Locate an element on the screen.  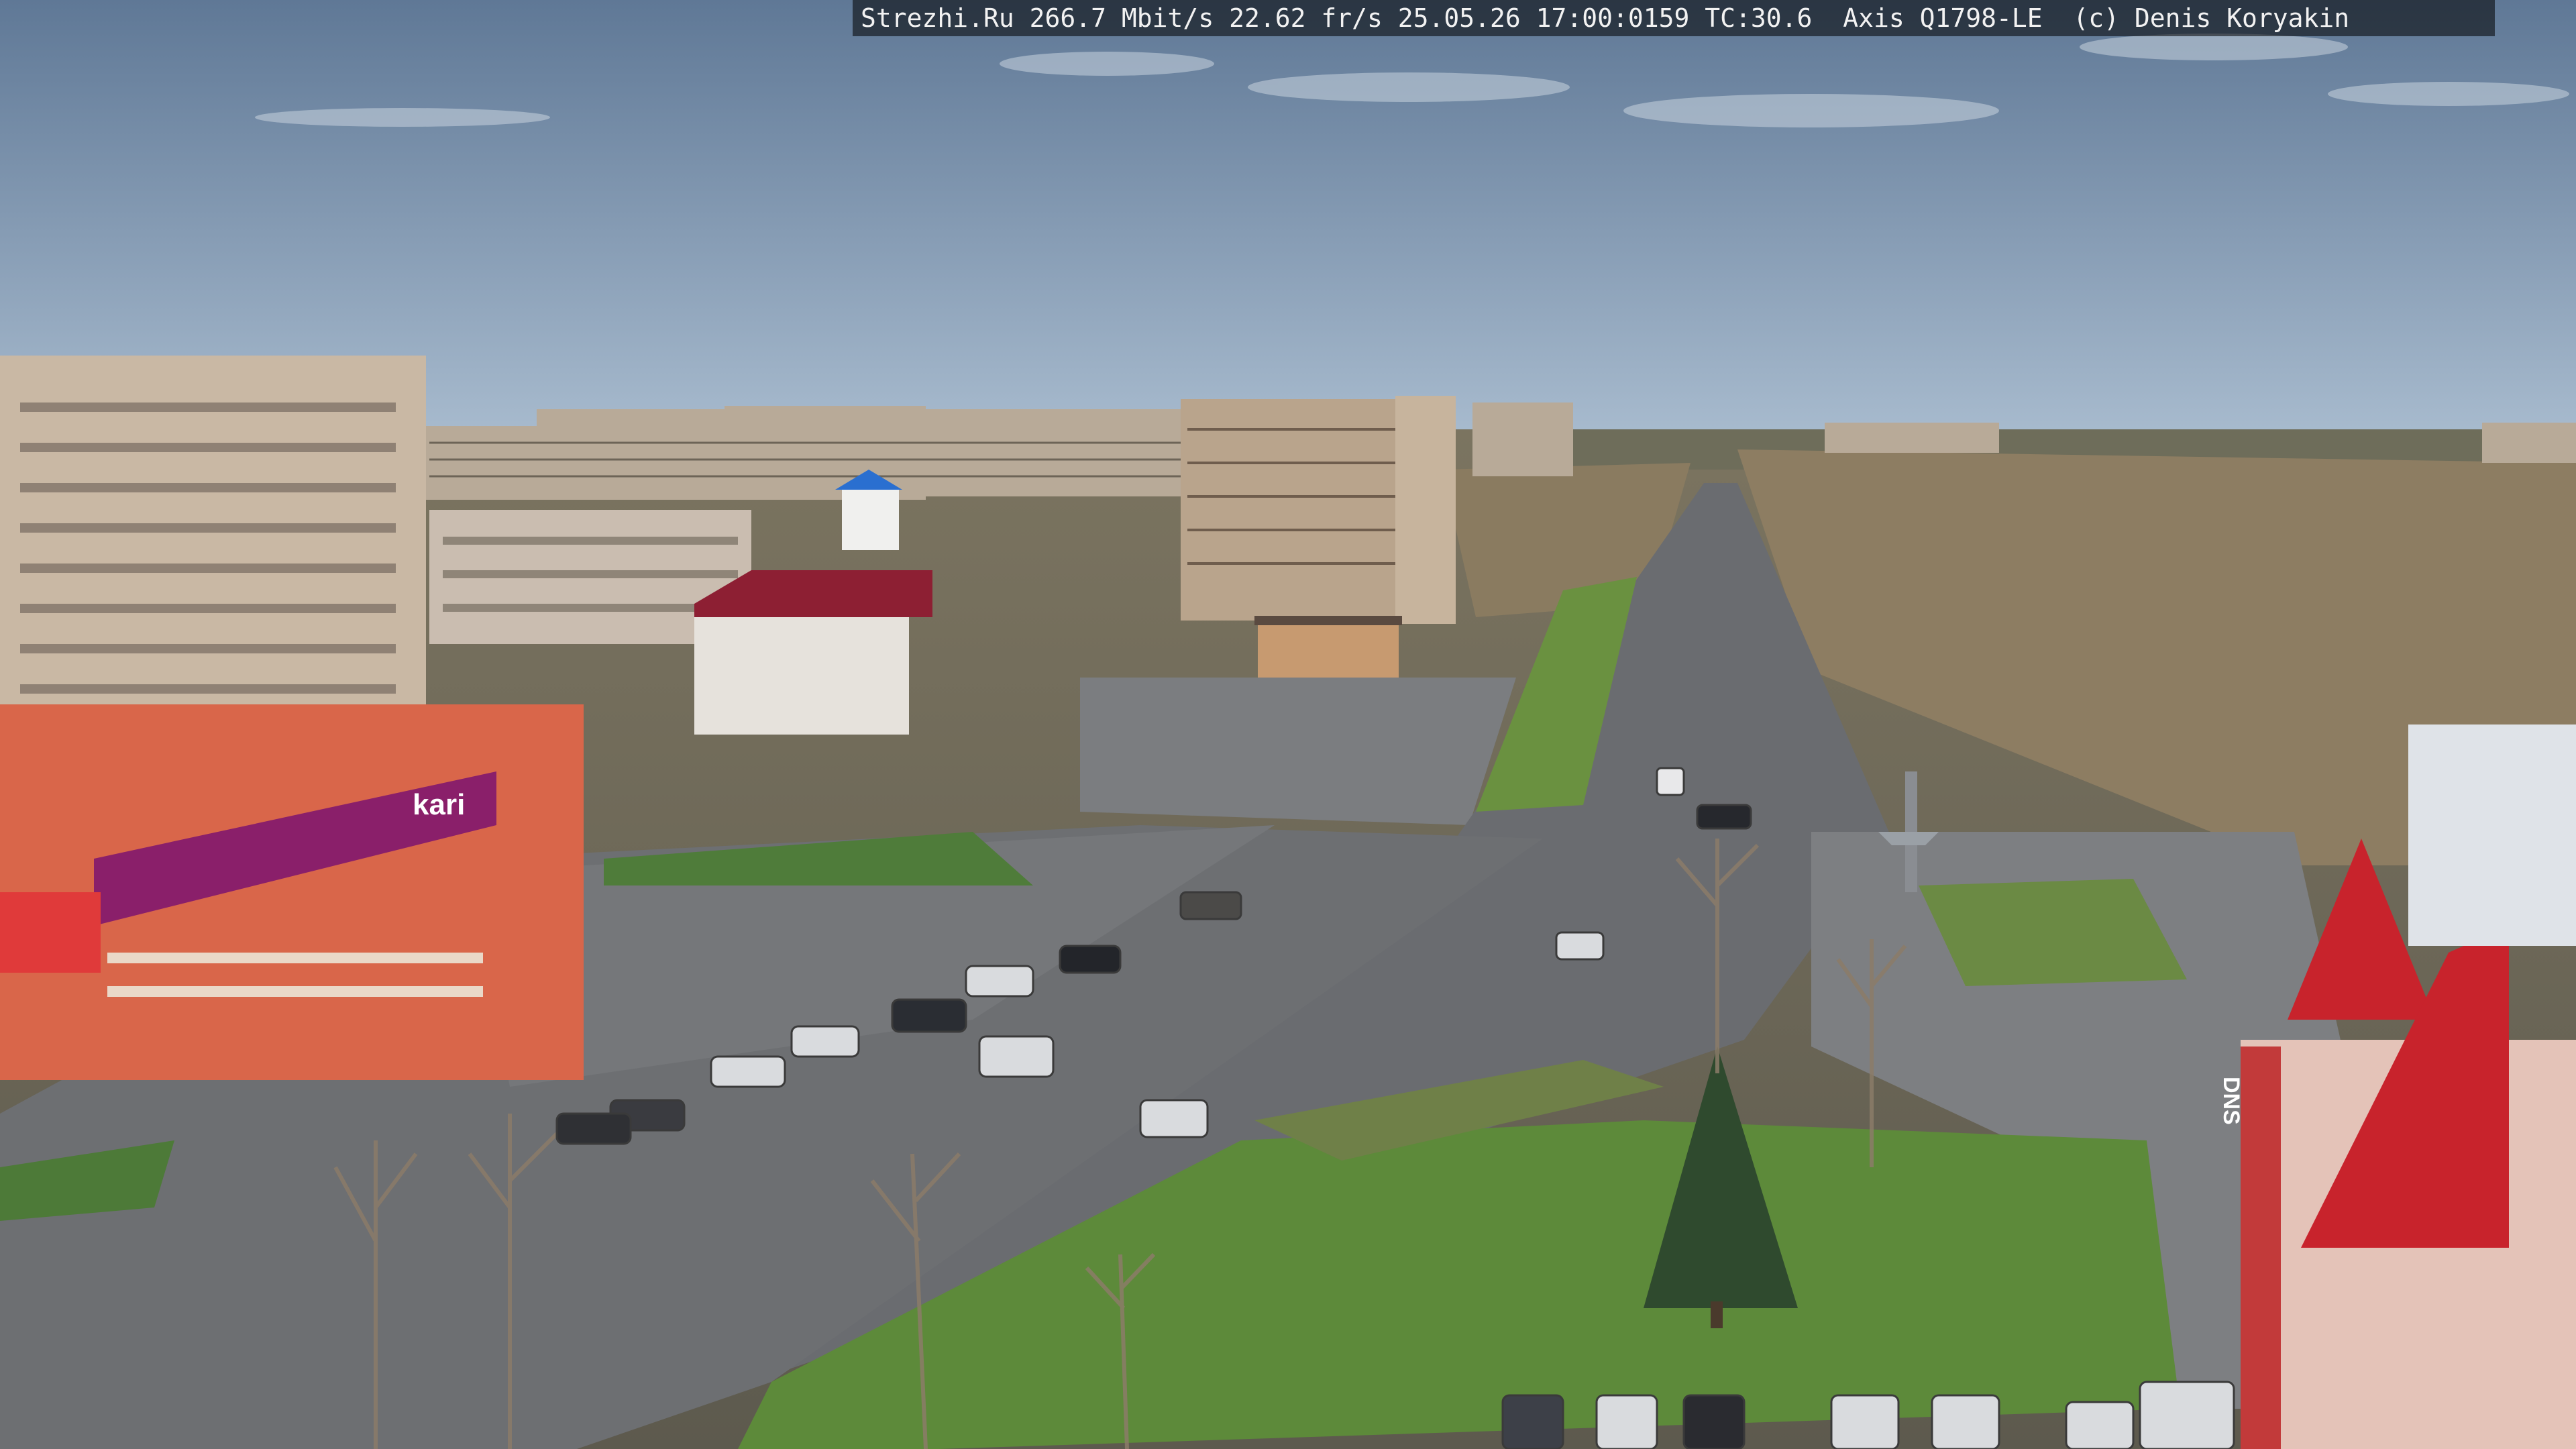
pavilion is located at coordinates (1328, 651).